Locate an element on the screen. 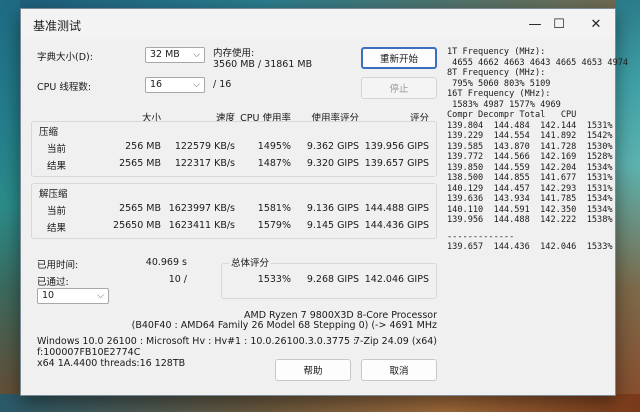 The image size is (640, 412). log-line: 8T Frequency (MHz): is located at coordinates (496, 73).